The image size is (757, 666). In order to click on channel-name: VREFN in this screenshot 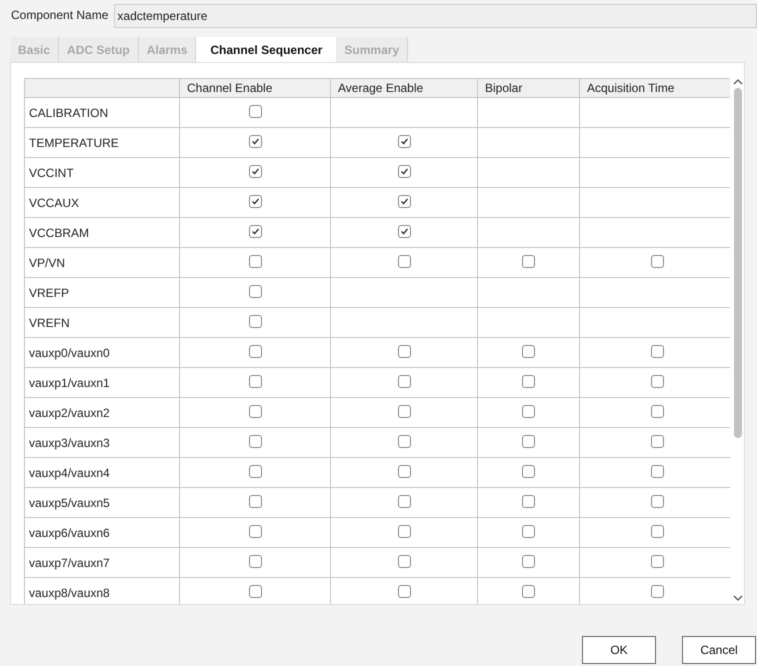, I will do `click(102, 323)`.